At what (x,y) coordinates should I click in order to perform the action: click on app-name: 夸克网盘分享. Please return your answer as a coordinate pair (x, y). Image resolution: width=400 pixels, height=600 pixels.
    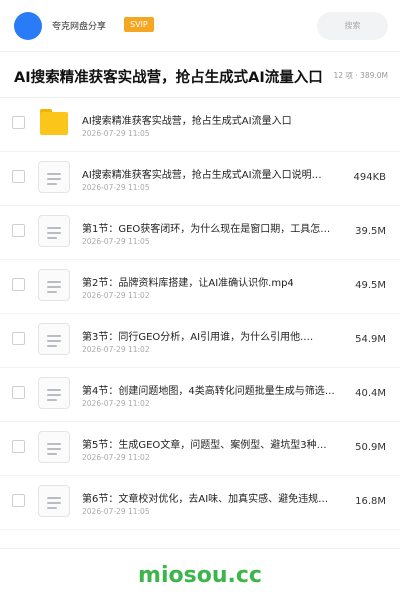
    Looking at the image, I should click on (79, 27).